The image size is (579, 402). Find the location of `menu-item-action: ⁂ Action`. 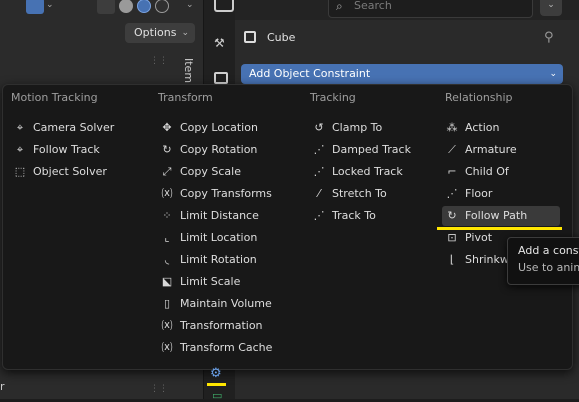

menu-item-action: ⁂ Action is located at coordinates (502, 128).